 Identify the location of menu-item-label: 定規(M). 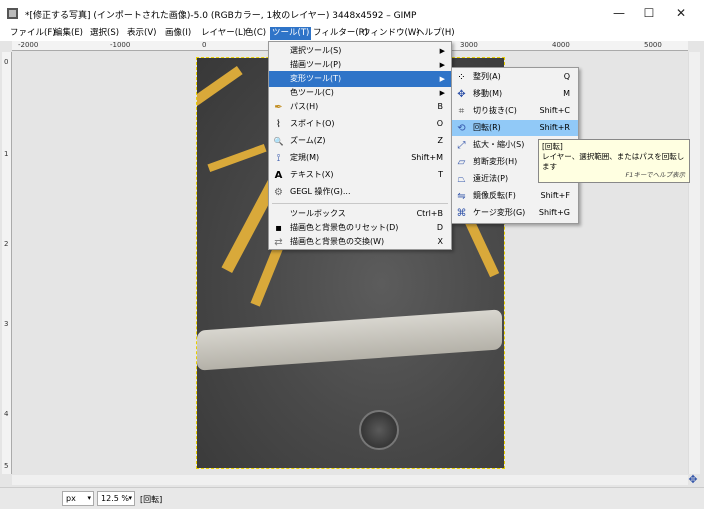
(305, 157).